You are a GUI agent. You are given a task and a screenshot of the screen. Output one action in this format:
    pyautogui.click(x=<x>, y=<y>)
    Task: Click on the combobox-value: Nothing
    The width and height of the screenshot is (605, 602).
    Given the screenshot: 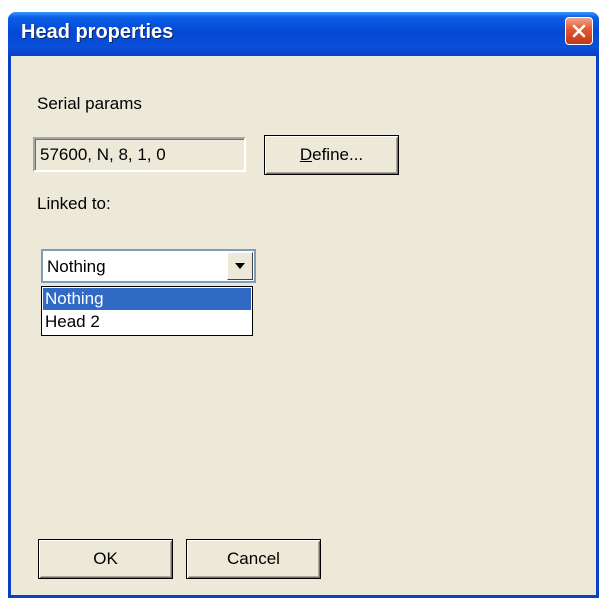 What is the action you would take?
    pyautogui.click(x=76, y=266)
    